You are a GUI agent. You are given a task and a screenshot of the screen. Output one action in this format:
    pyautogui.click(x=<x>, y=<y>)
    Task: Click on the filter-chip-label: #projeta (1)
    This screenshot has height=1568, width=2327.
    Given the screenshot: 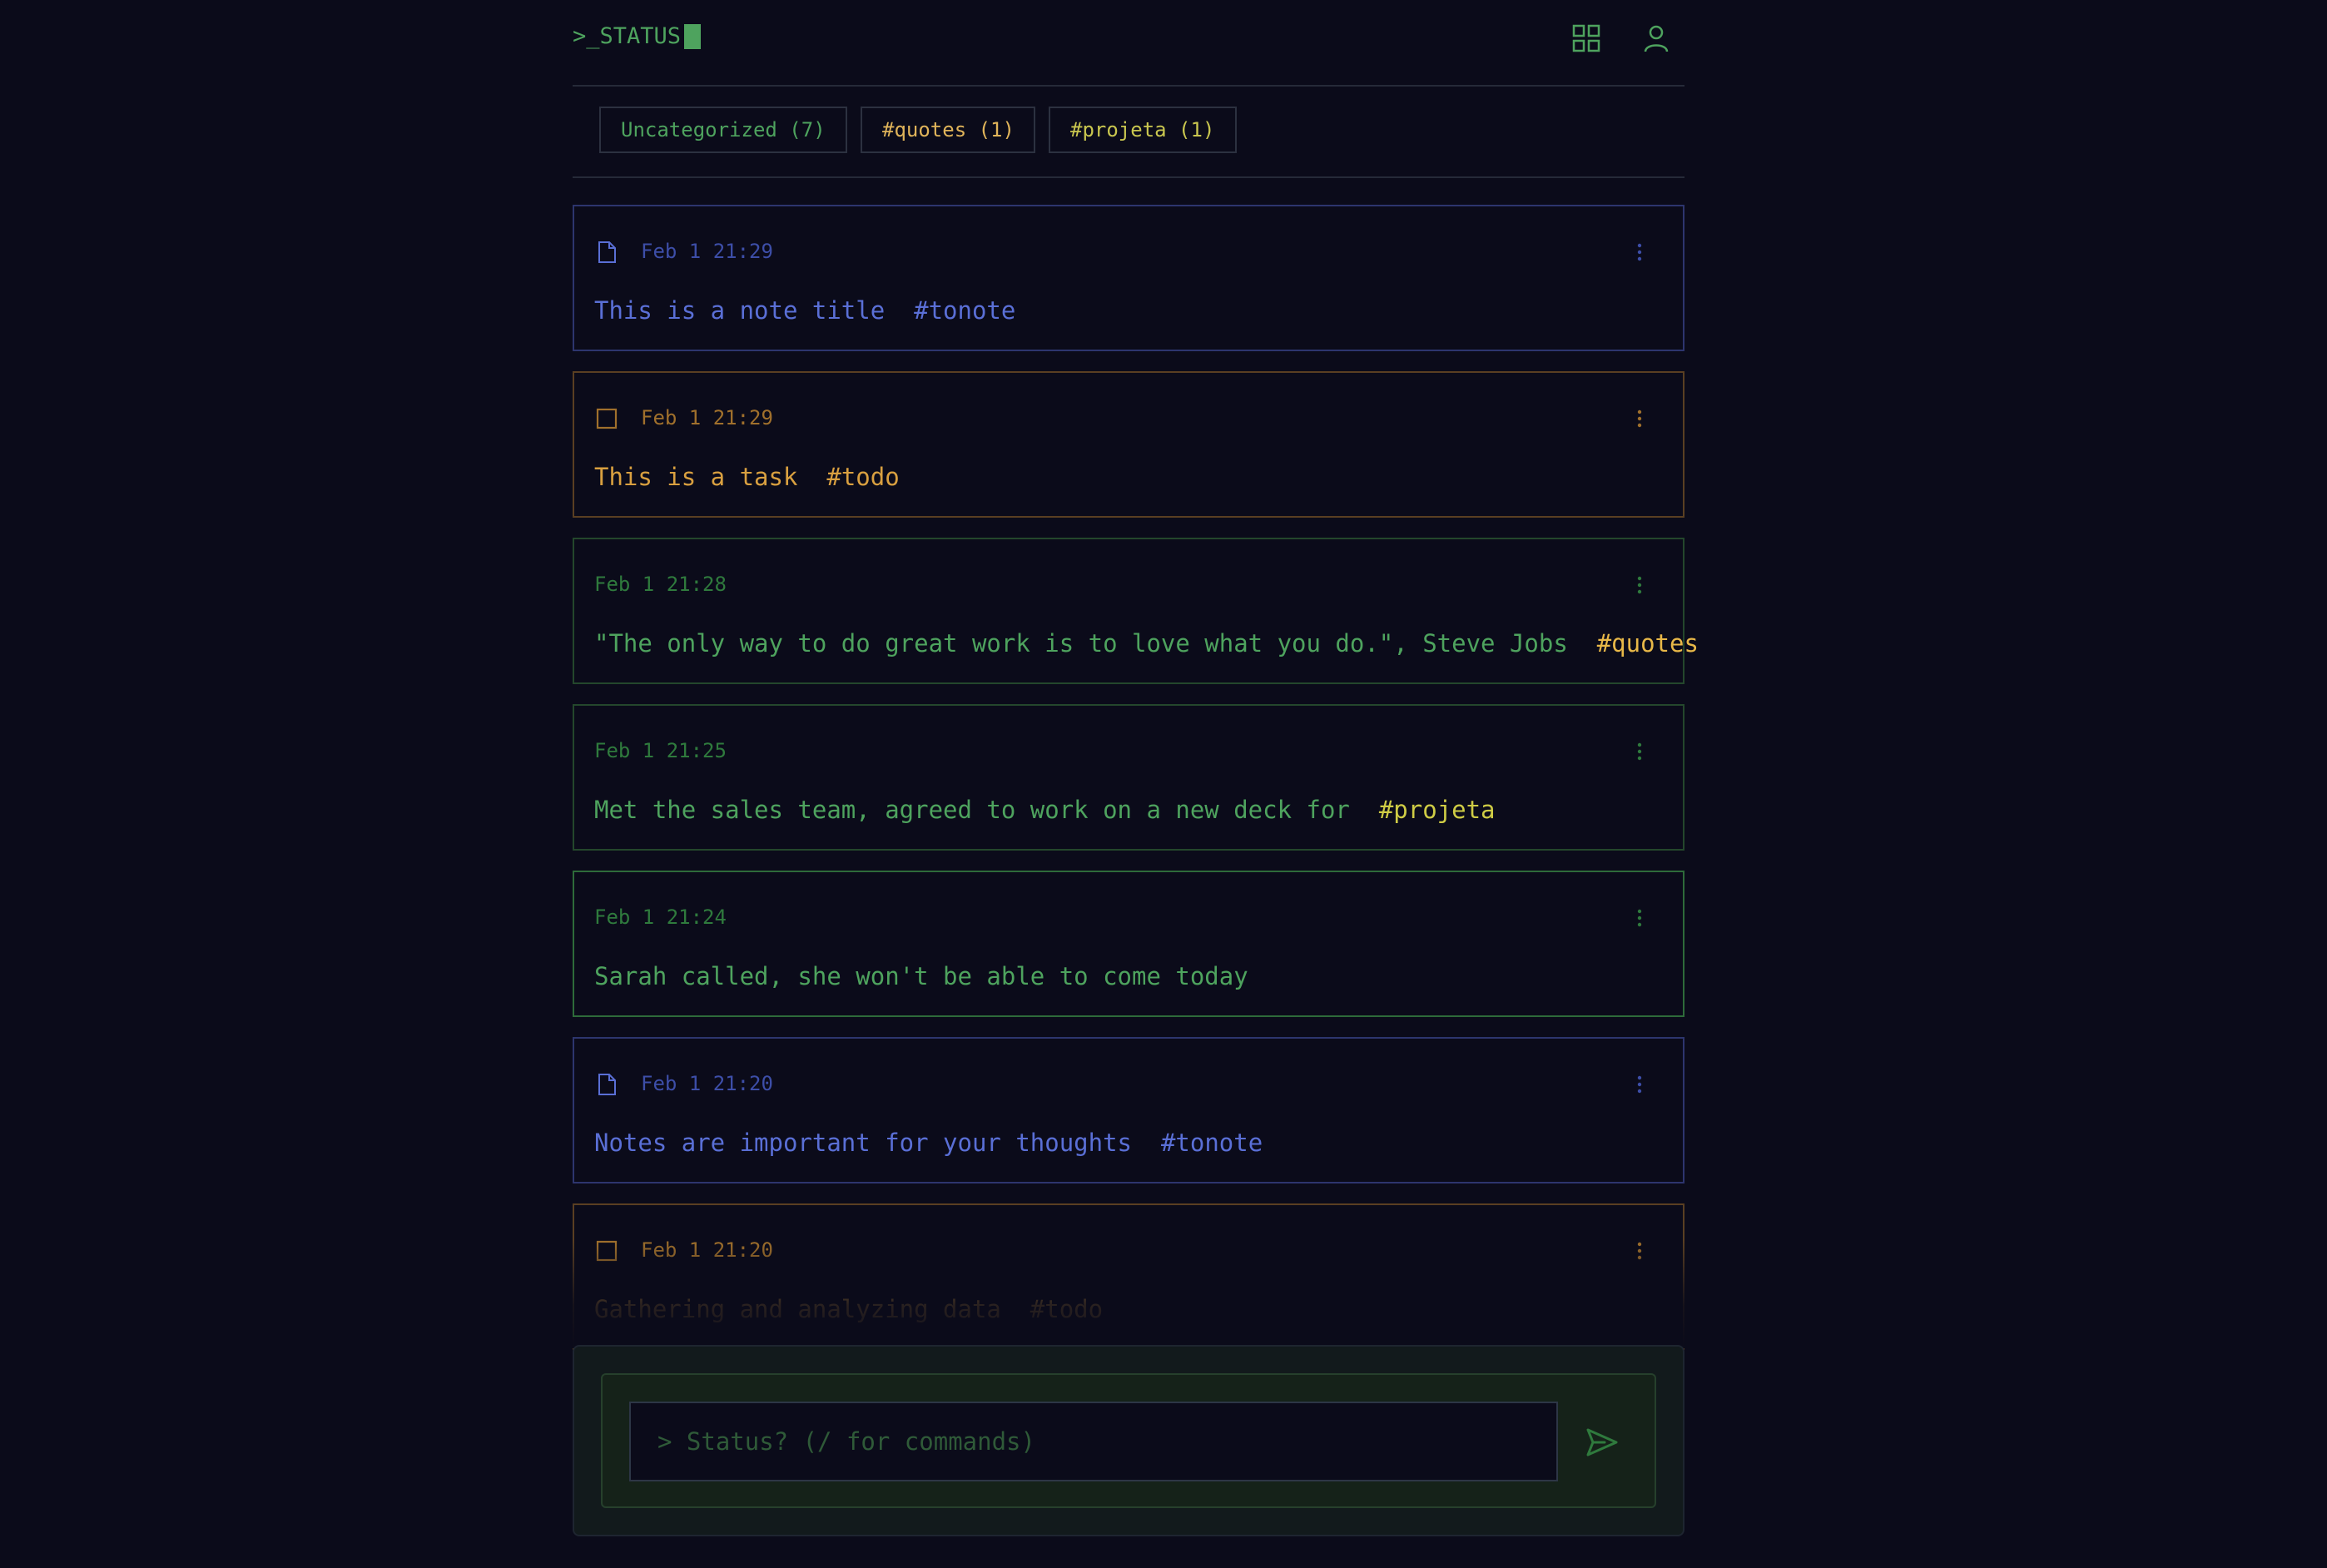 What is the action you would take?
    pyautogui.click(x=1142, y=129)
    